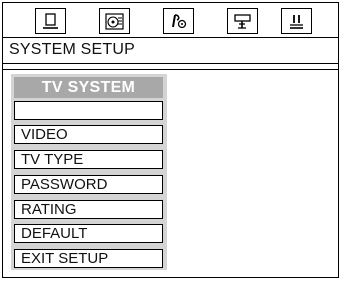 This screenshot has height=282, width=343. What do you see at coordinates (88, 159) in the screenshot?
I see `menu-item-tv-type: TV TYPE` at bounding box center [88, 159].